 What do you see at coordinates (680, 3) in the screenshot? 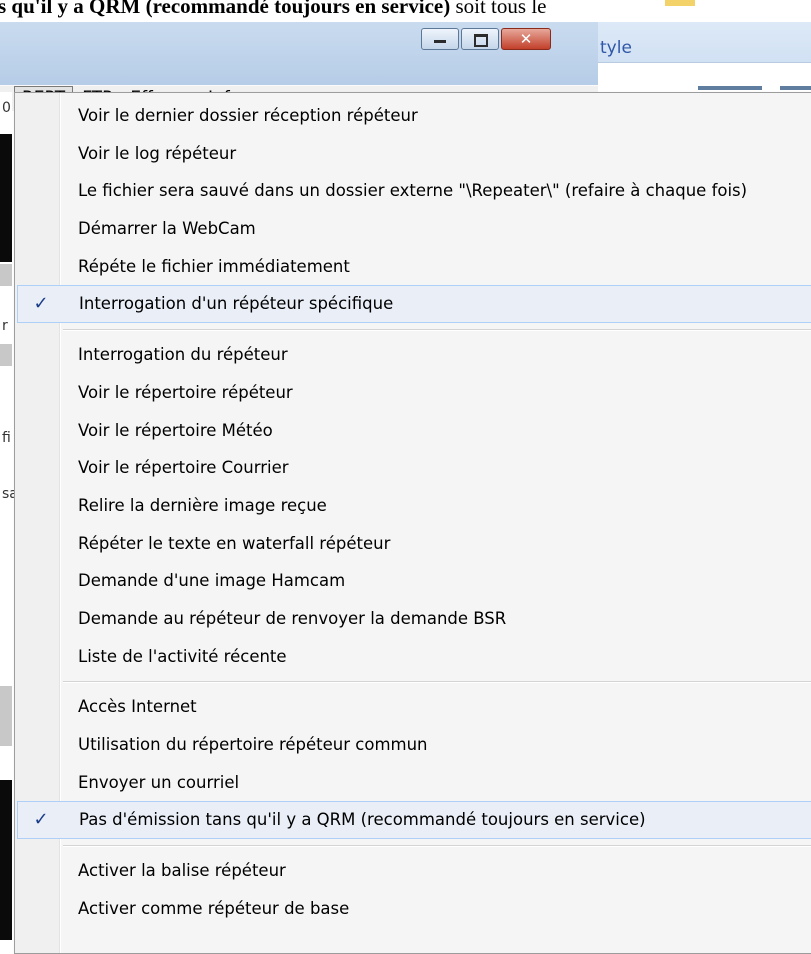
I see `document-highlight` at bounding box center [680, 3].